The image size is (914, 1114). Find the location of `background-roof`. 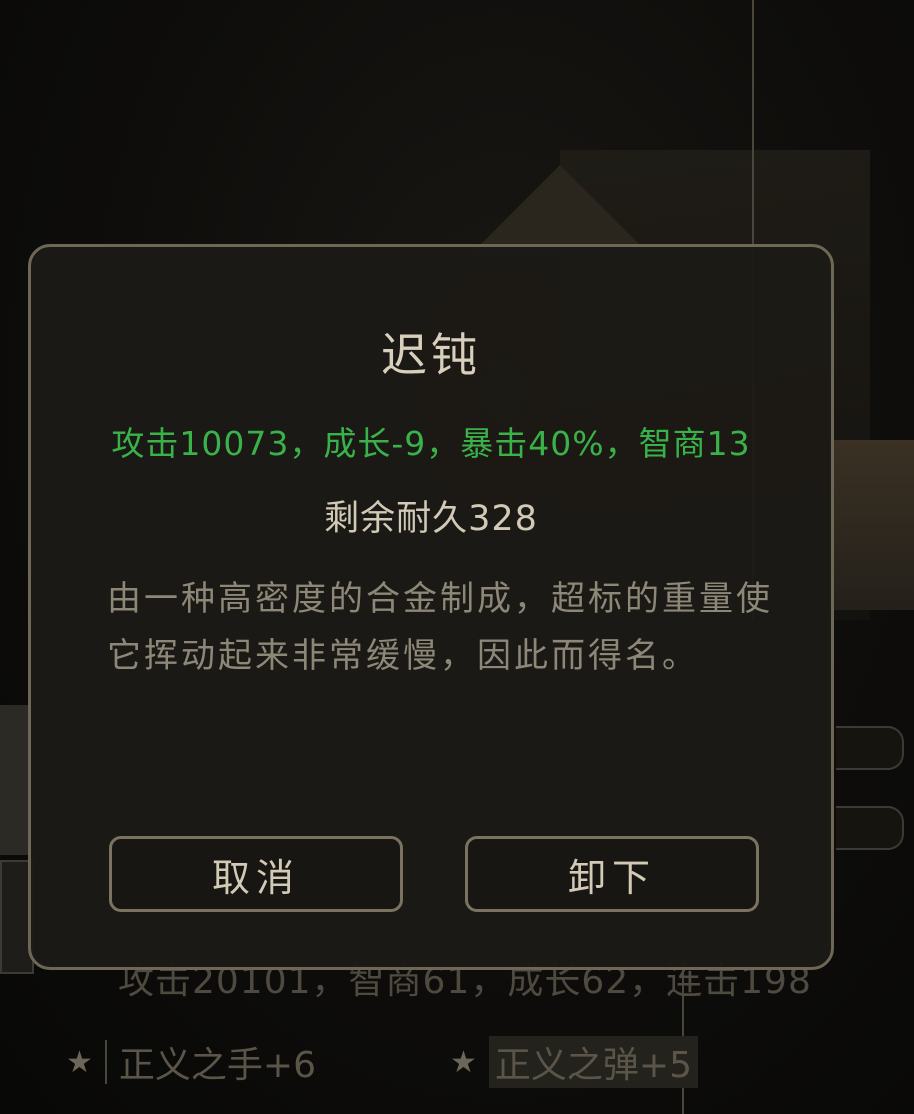

background-roof is located at coordinates (560, 210).